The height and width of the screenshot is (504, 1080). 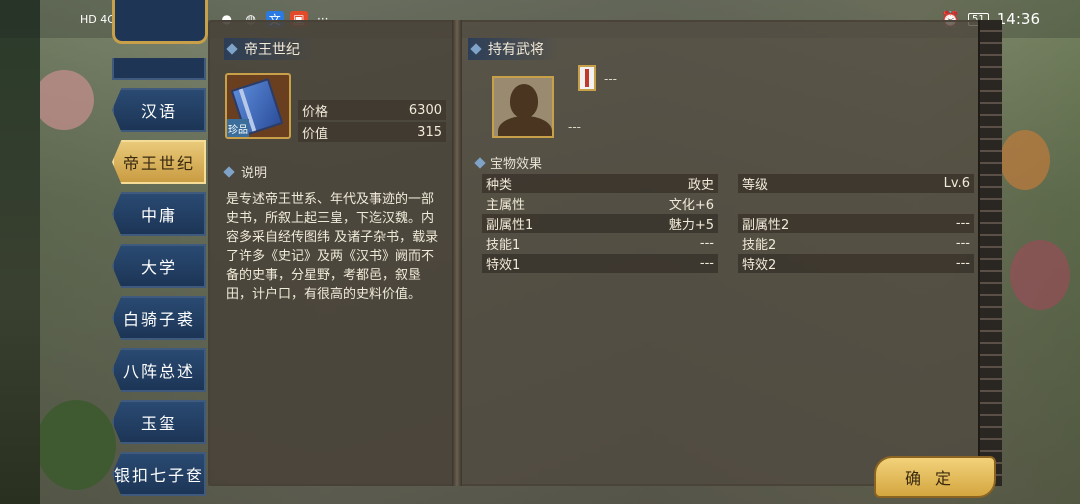 I want to click on effect-value: Lv.6, so click(x=956, y=183).